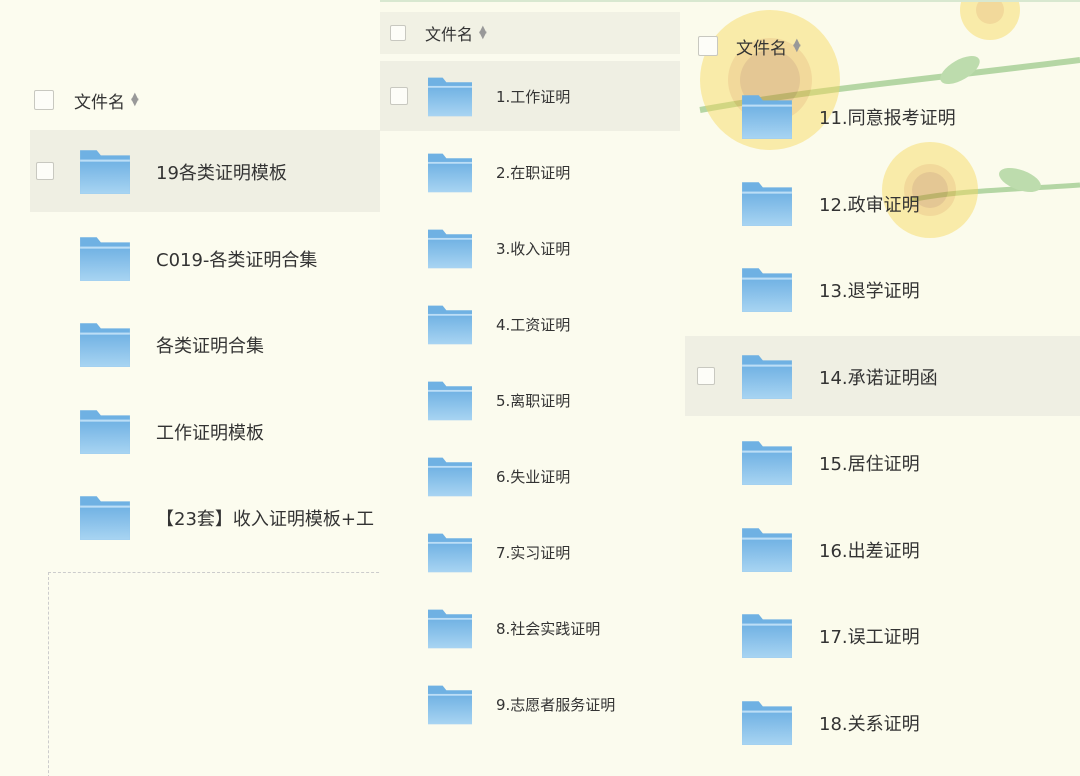 This screenshot has width=1080, height=776. Describe the element at coordinates (887, 117) in the screenshot. I see `file-name: 11.同意报考证明` at that location.